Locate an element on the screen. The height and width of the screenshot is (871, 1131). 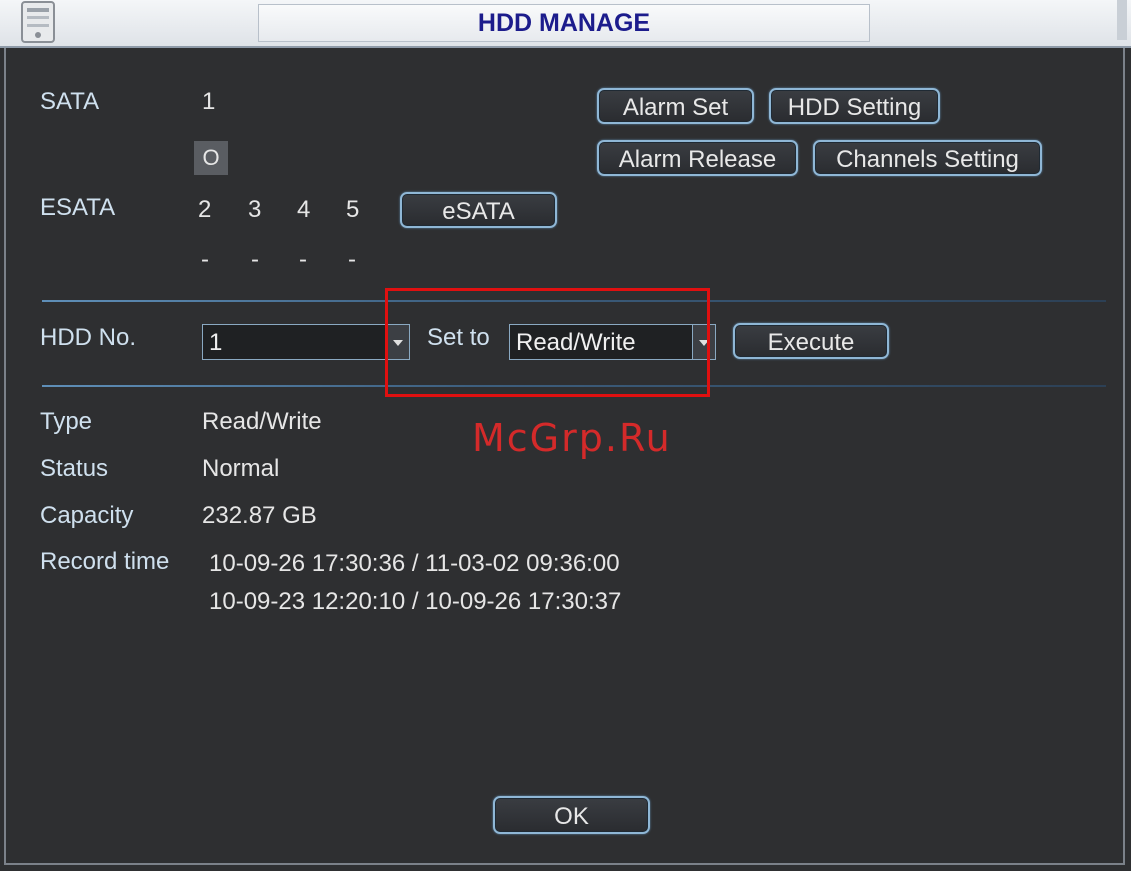
esata-button: eSATA is located at coordinates (478, 210).